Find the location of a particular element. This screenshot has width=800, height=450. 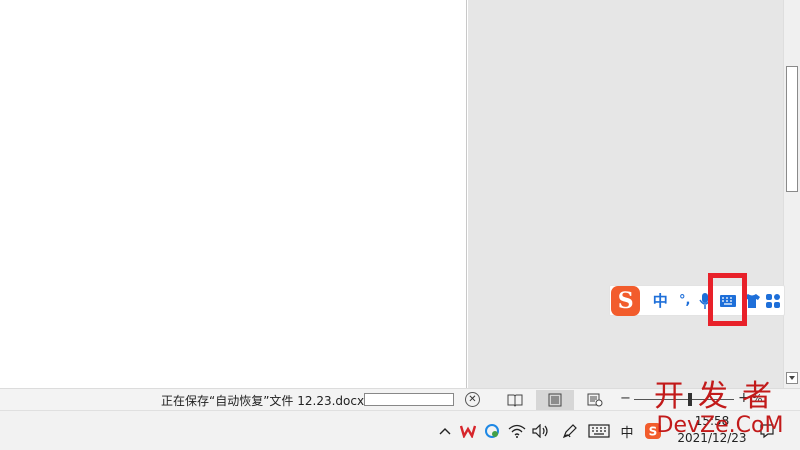

zoom-out-button: − is located at coordinates (625, 398).